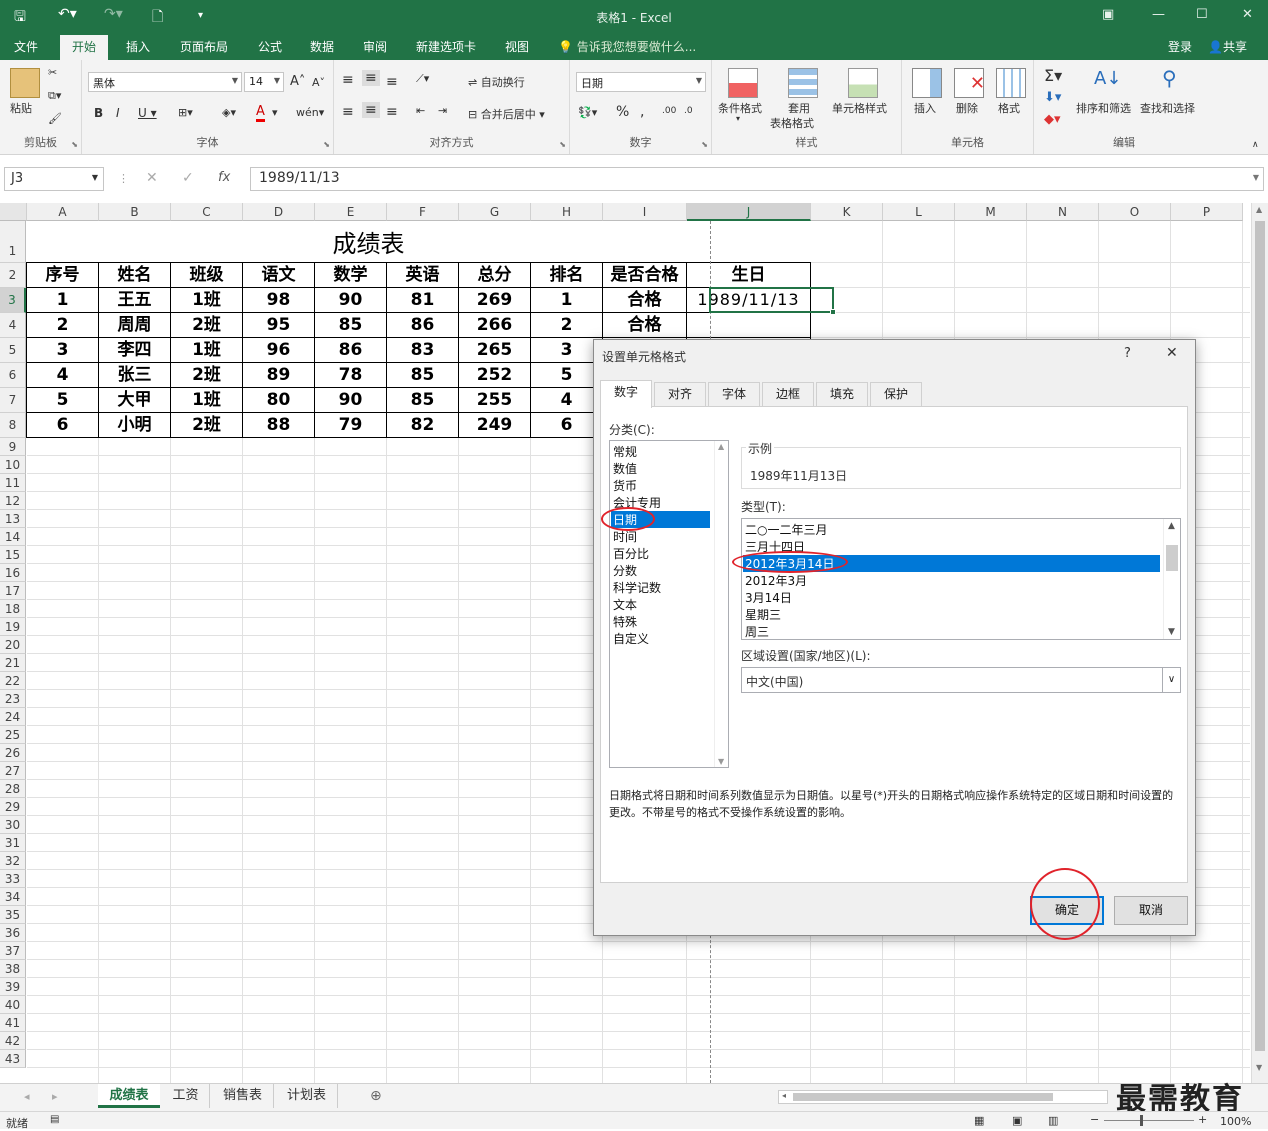  I want to click on sheet-tab-sales: 销售表, so click(243, 1096).